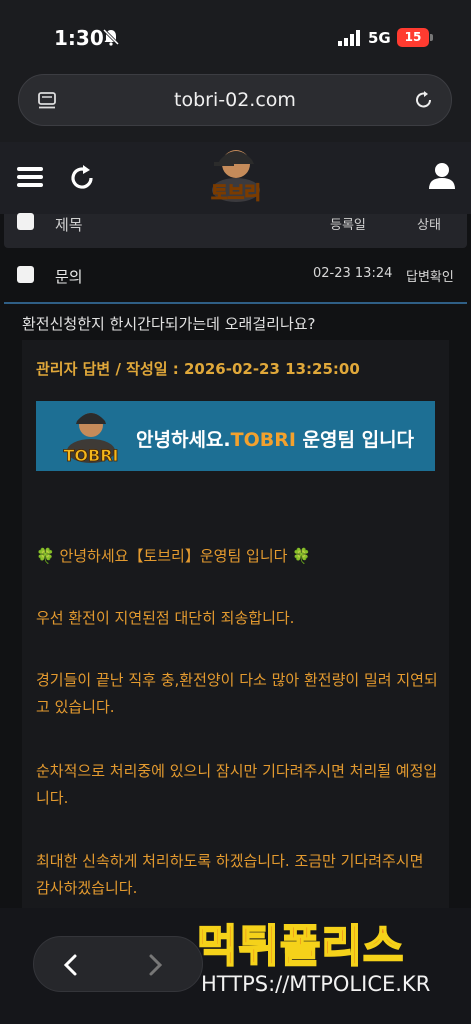  Describe the element at coordinates (91, 455) in the screenshot. I see `svg-text: TOBRI` at that location.